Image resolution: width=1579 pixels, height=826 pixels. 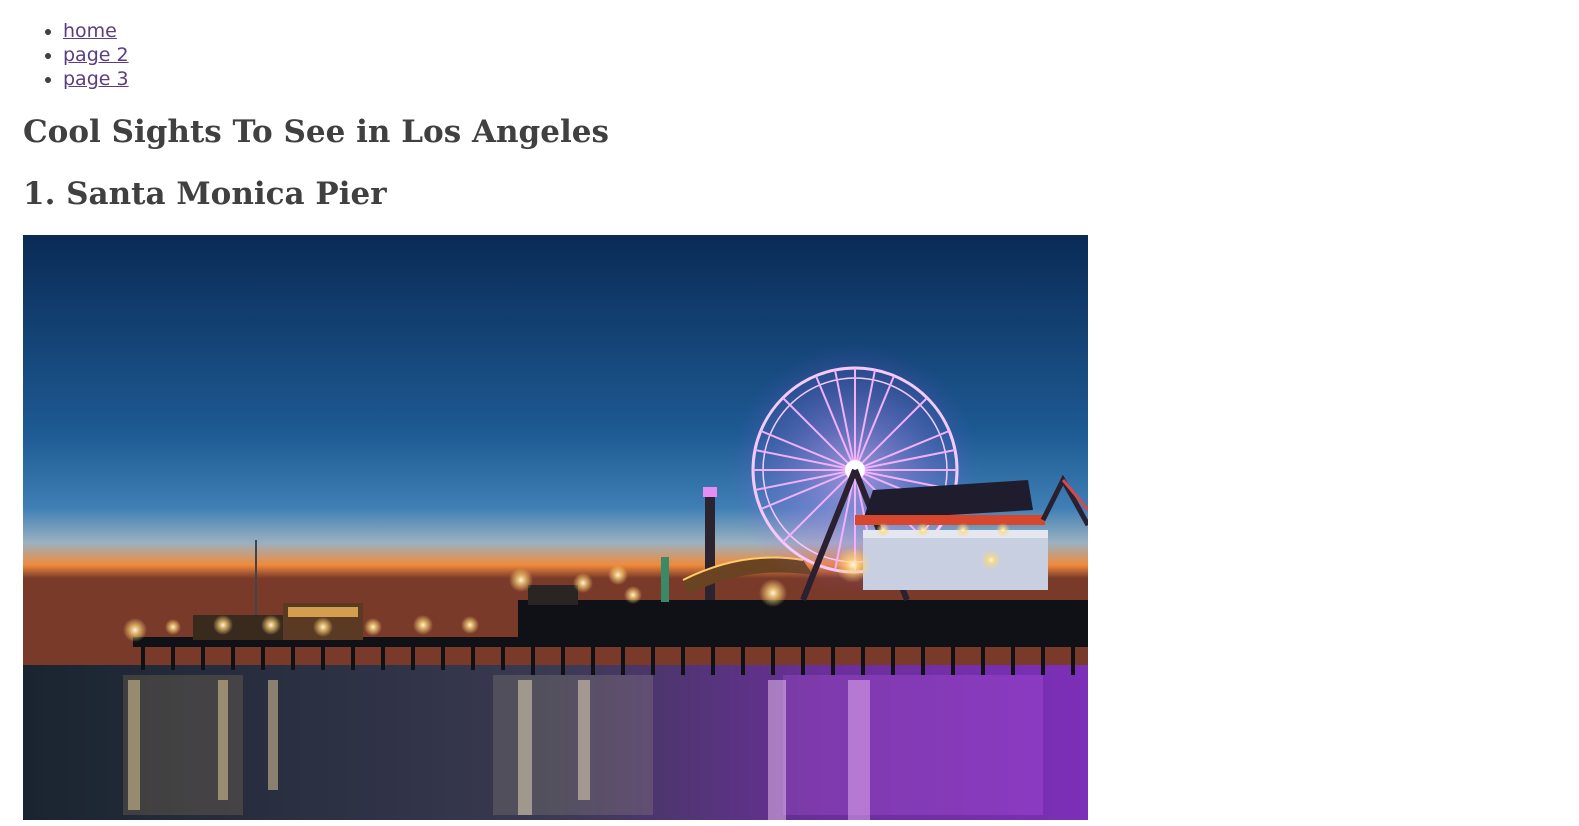 What do you see at coordinates (316, 132) in the screenshot?
I see `page-title: Cool Sights To See in Los Angeles` at bounding box center [316, 132].